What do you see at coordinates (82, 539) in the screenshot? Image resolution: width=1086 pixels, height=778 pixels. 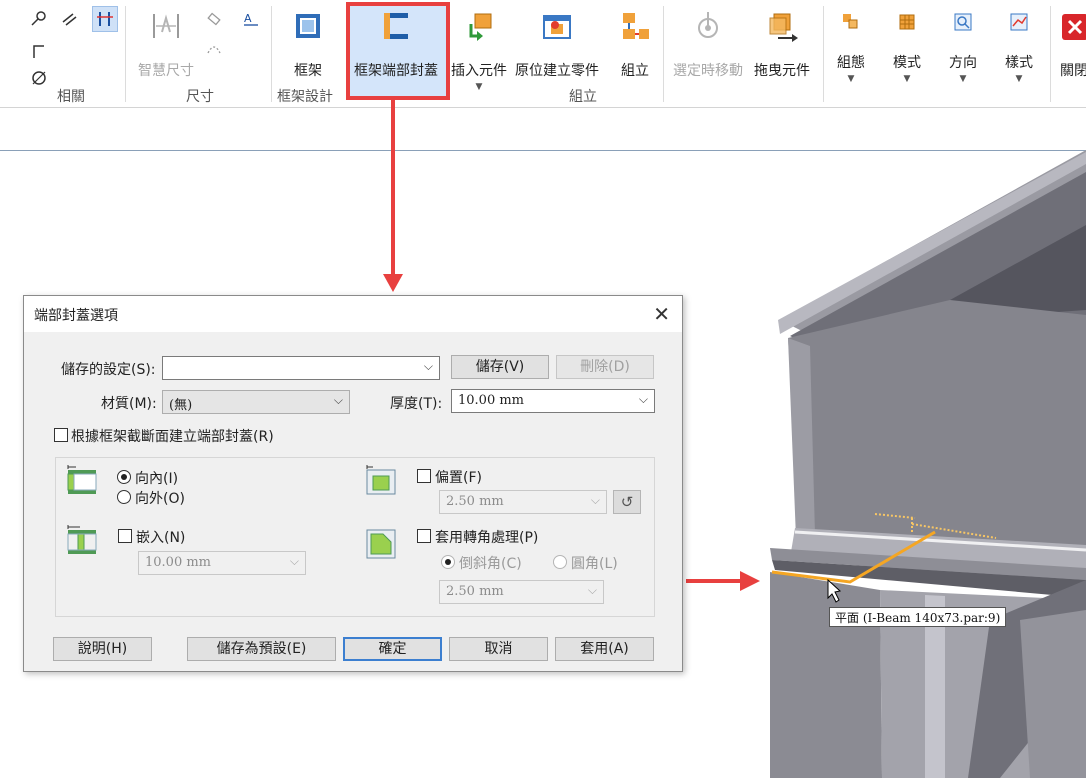 I see `inset-cap-icon` at bounding box center [82, 539].